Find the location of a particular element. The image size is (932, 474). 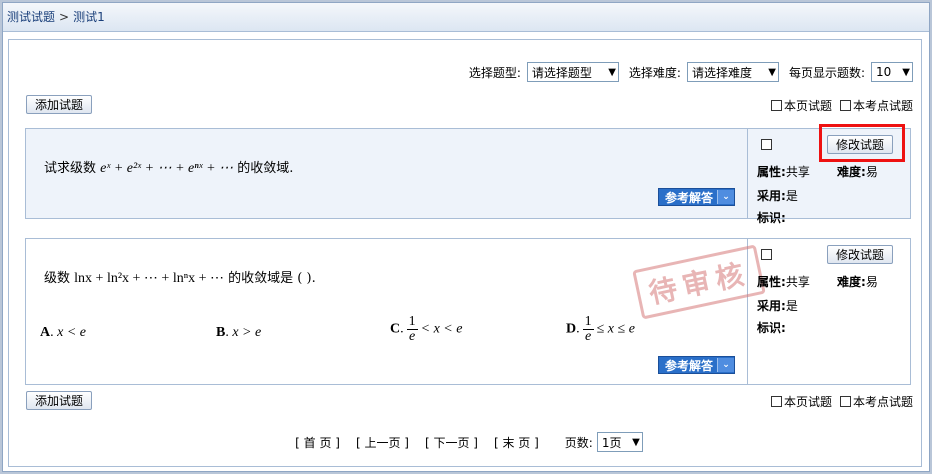

question-prefix: 试求级数 is located at coordinates (70, 168).